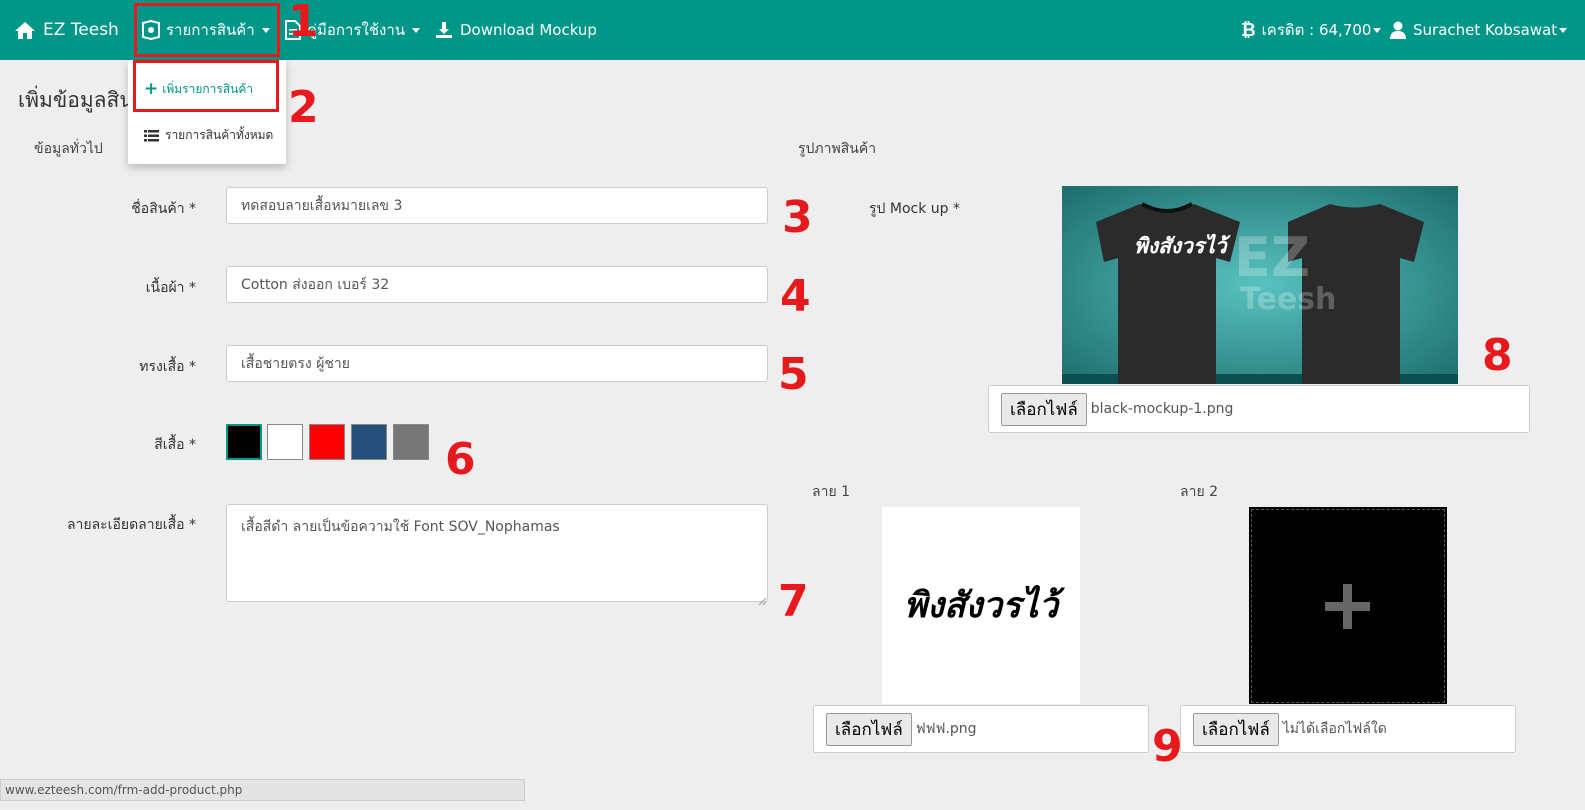  Describe the element at coordinates (151, 135) in the screenshot. I see `list-icon` at that location.